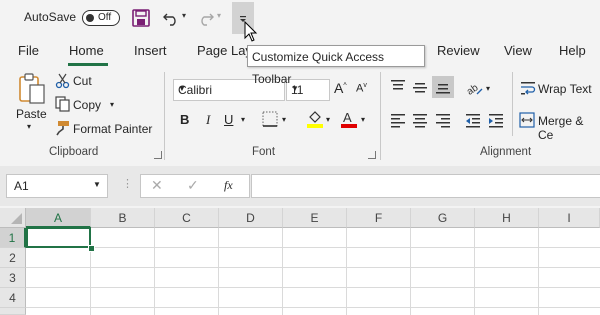 This screenshot has height=315, width=600. Describe the element at coordinates (361, 88) in the screenshot. I see `decrease-font-size-icon: Av` at that location.